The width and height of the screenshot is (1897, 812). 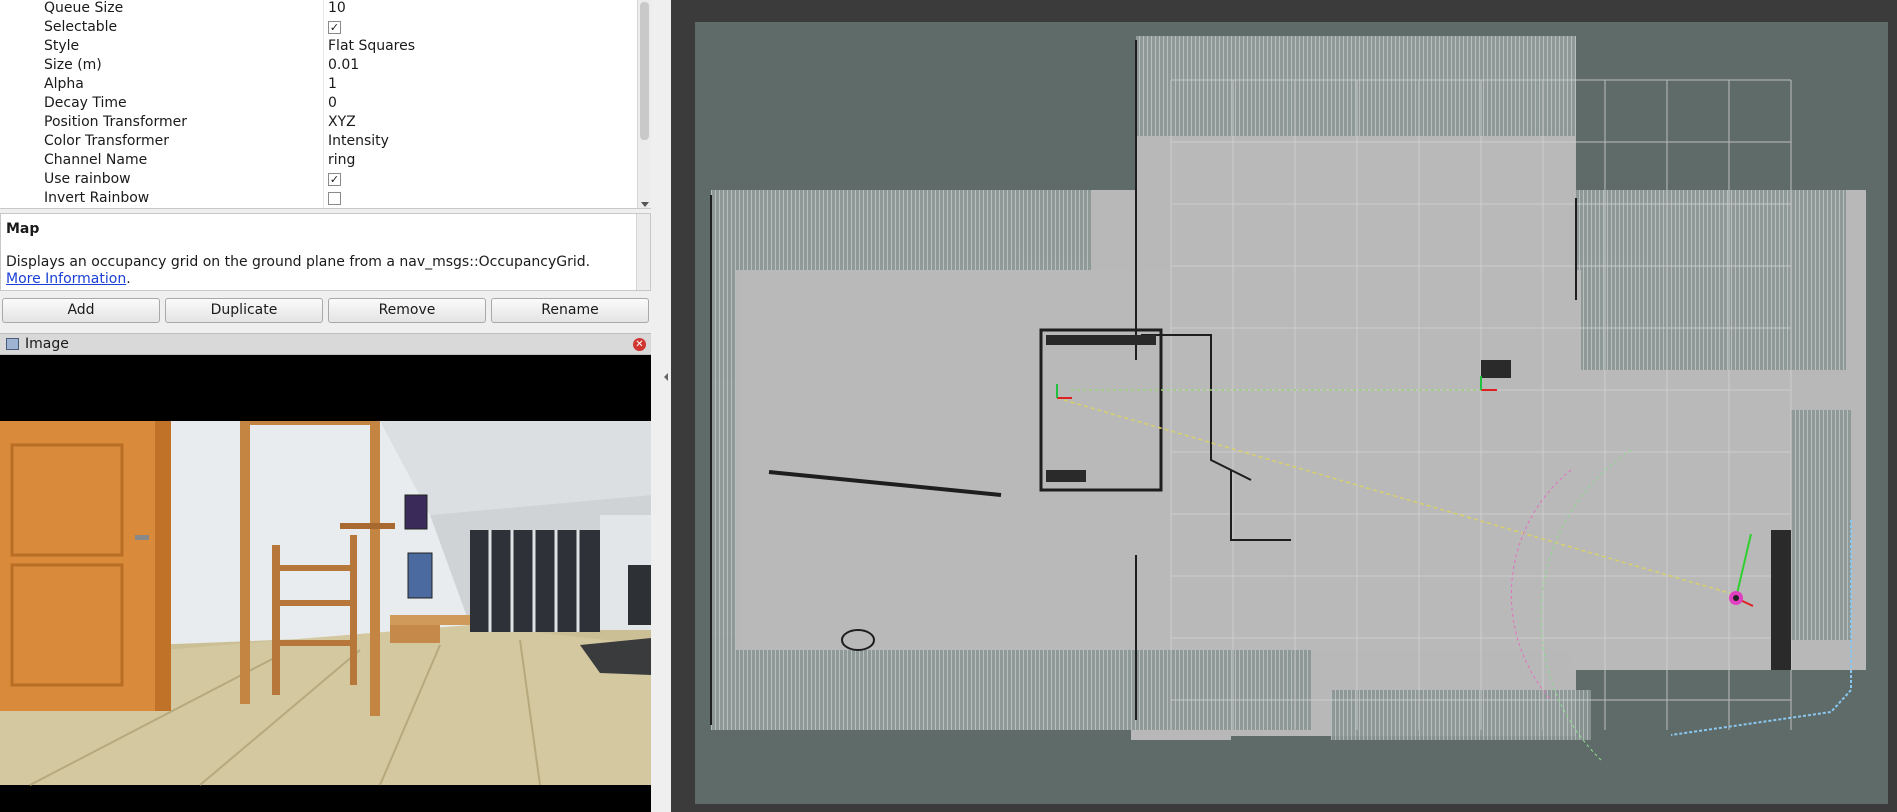 What do you see at coordinates (341, 160) in the screenshot?
I see `property-value: ring` at bounding box center [341, 160].